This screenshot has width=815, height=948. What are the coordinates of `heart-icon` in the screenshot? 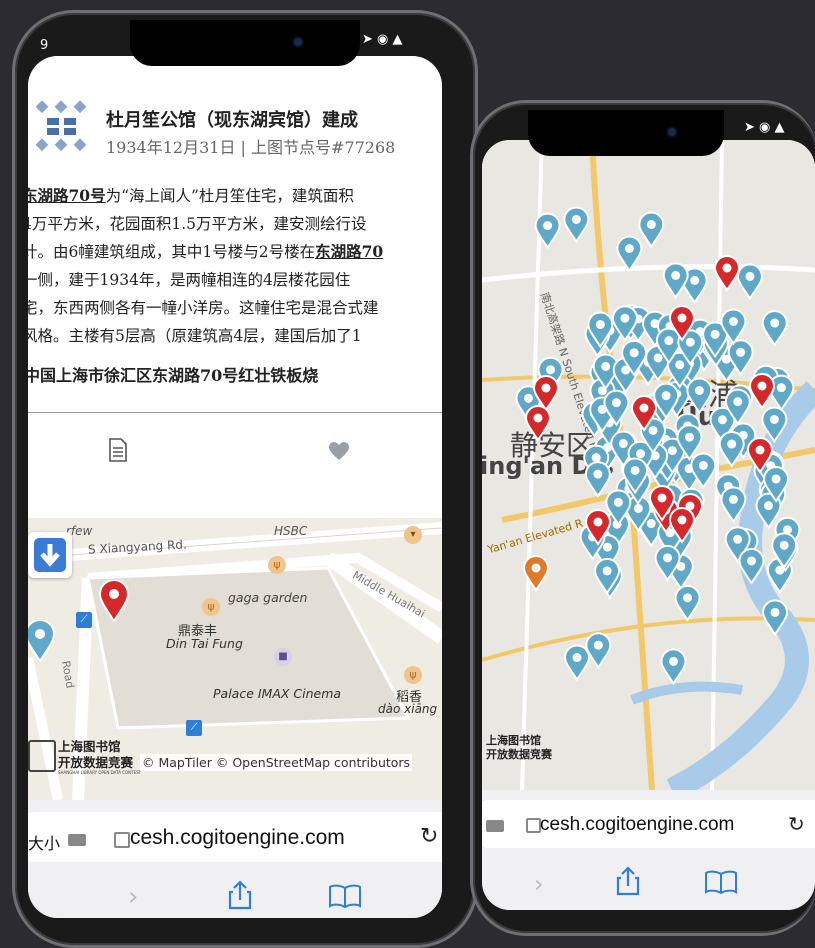 It's located at (339, 451).